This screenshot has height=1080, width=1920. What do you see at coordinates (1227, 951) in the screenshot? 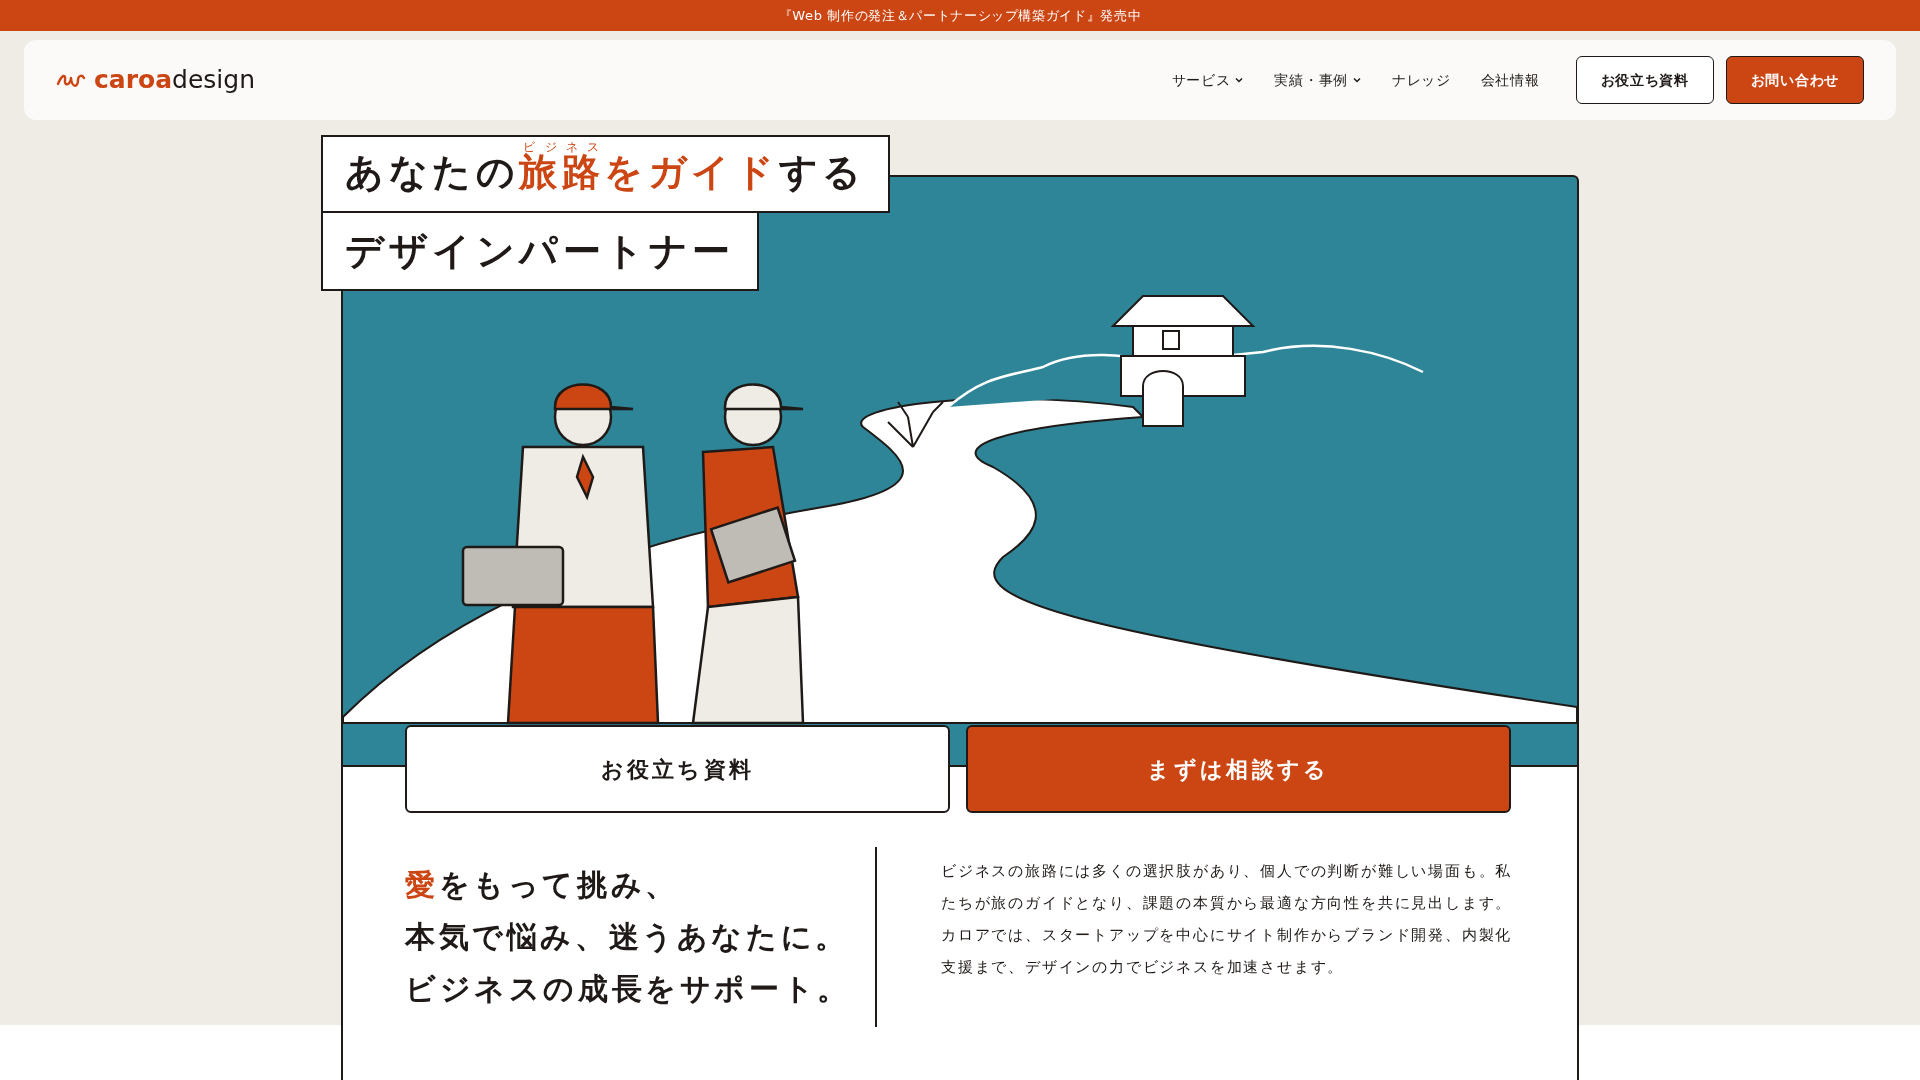
I see `description-paragraph: カロアでは、スタートアップを中心にサイト制作からブランド開発、内製化支援まで、デザインの力でビジネスを加速させます。` at bounding box center [1227, 951].